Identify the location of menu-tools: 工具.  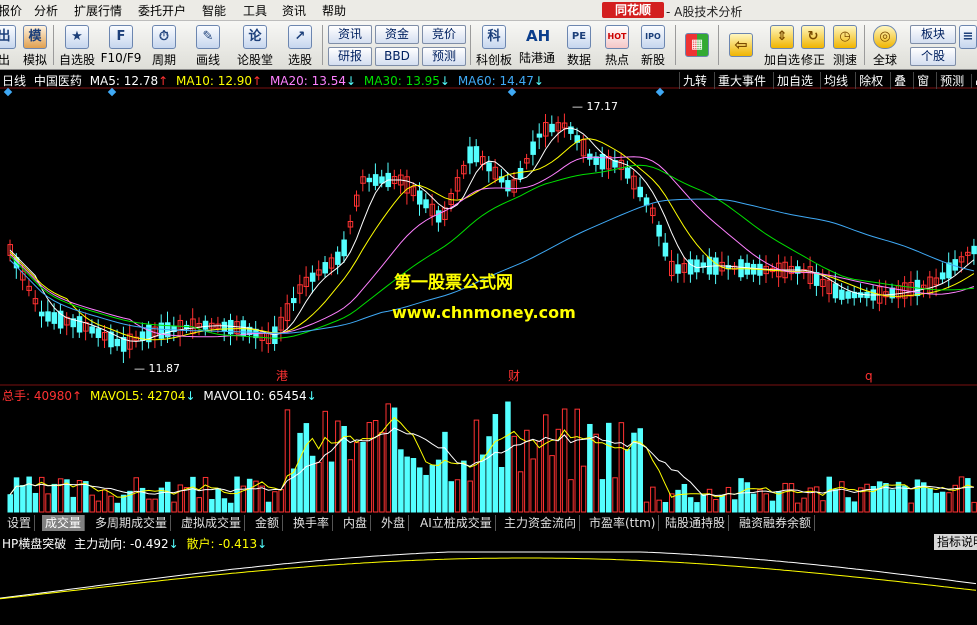
(255, 10).